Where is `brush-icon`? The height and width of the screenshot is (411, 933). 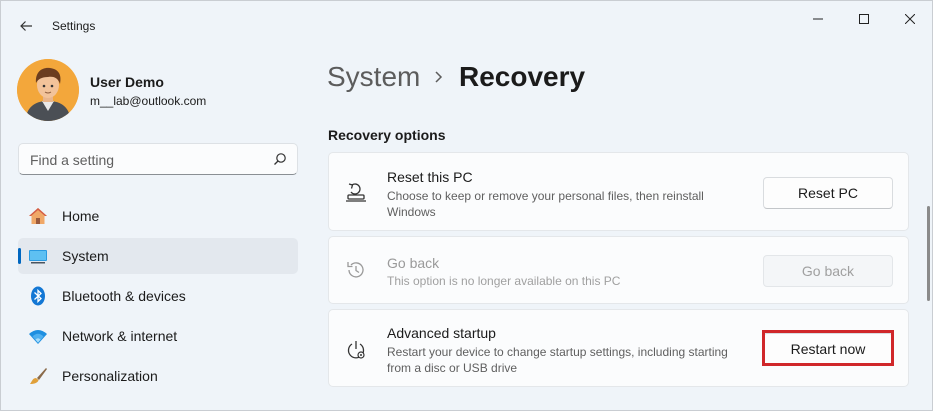 brush-icon is located at coordinates (38, 376).